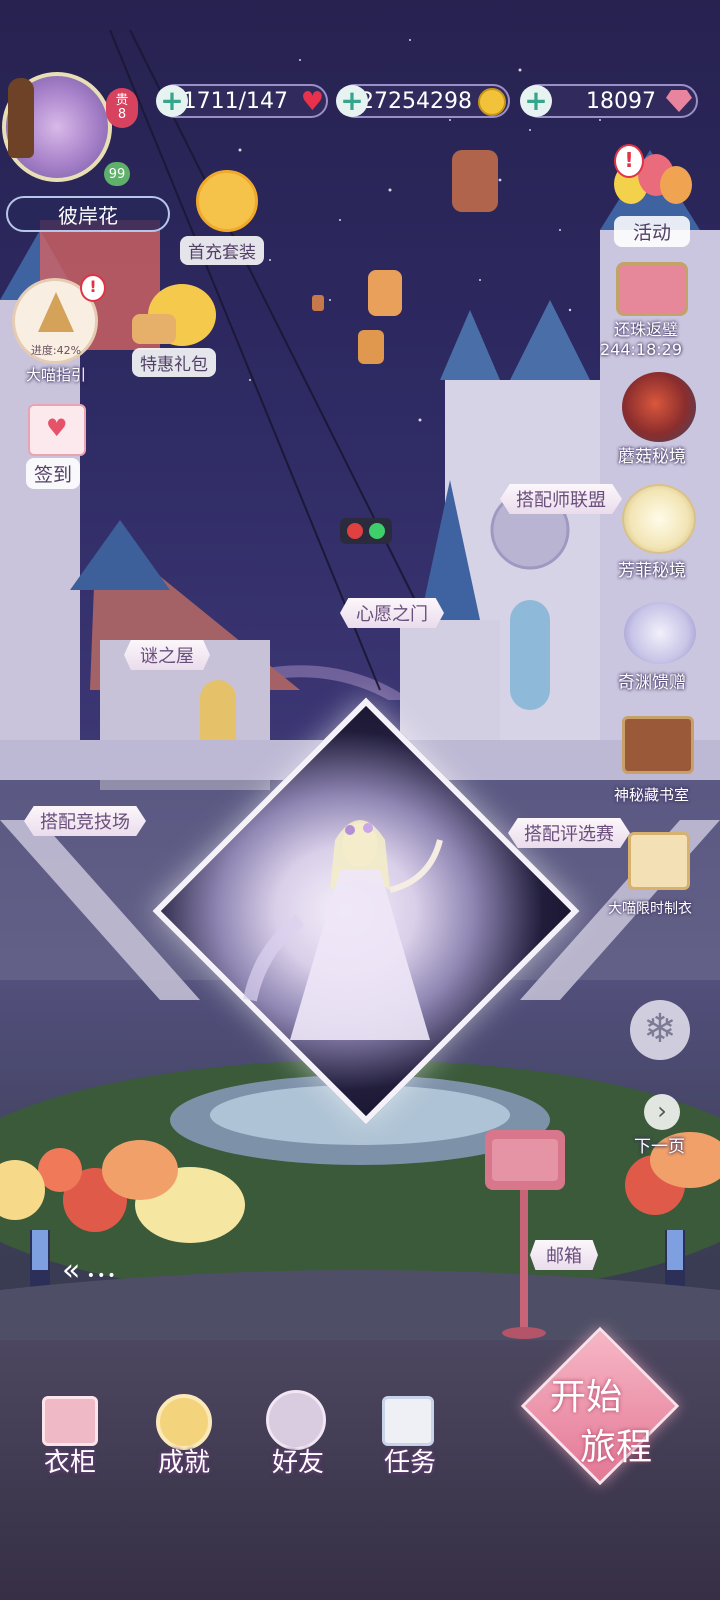 The height and width of the screenshot is (1600, 720). What do you see at coordinates (174, 362) in the screenshot?
I see `special-pack-label: 特惠礼包` at bounding box center [174, 362].